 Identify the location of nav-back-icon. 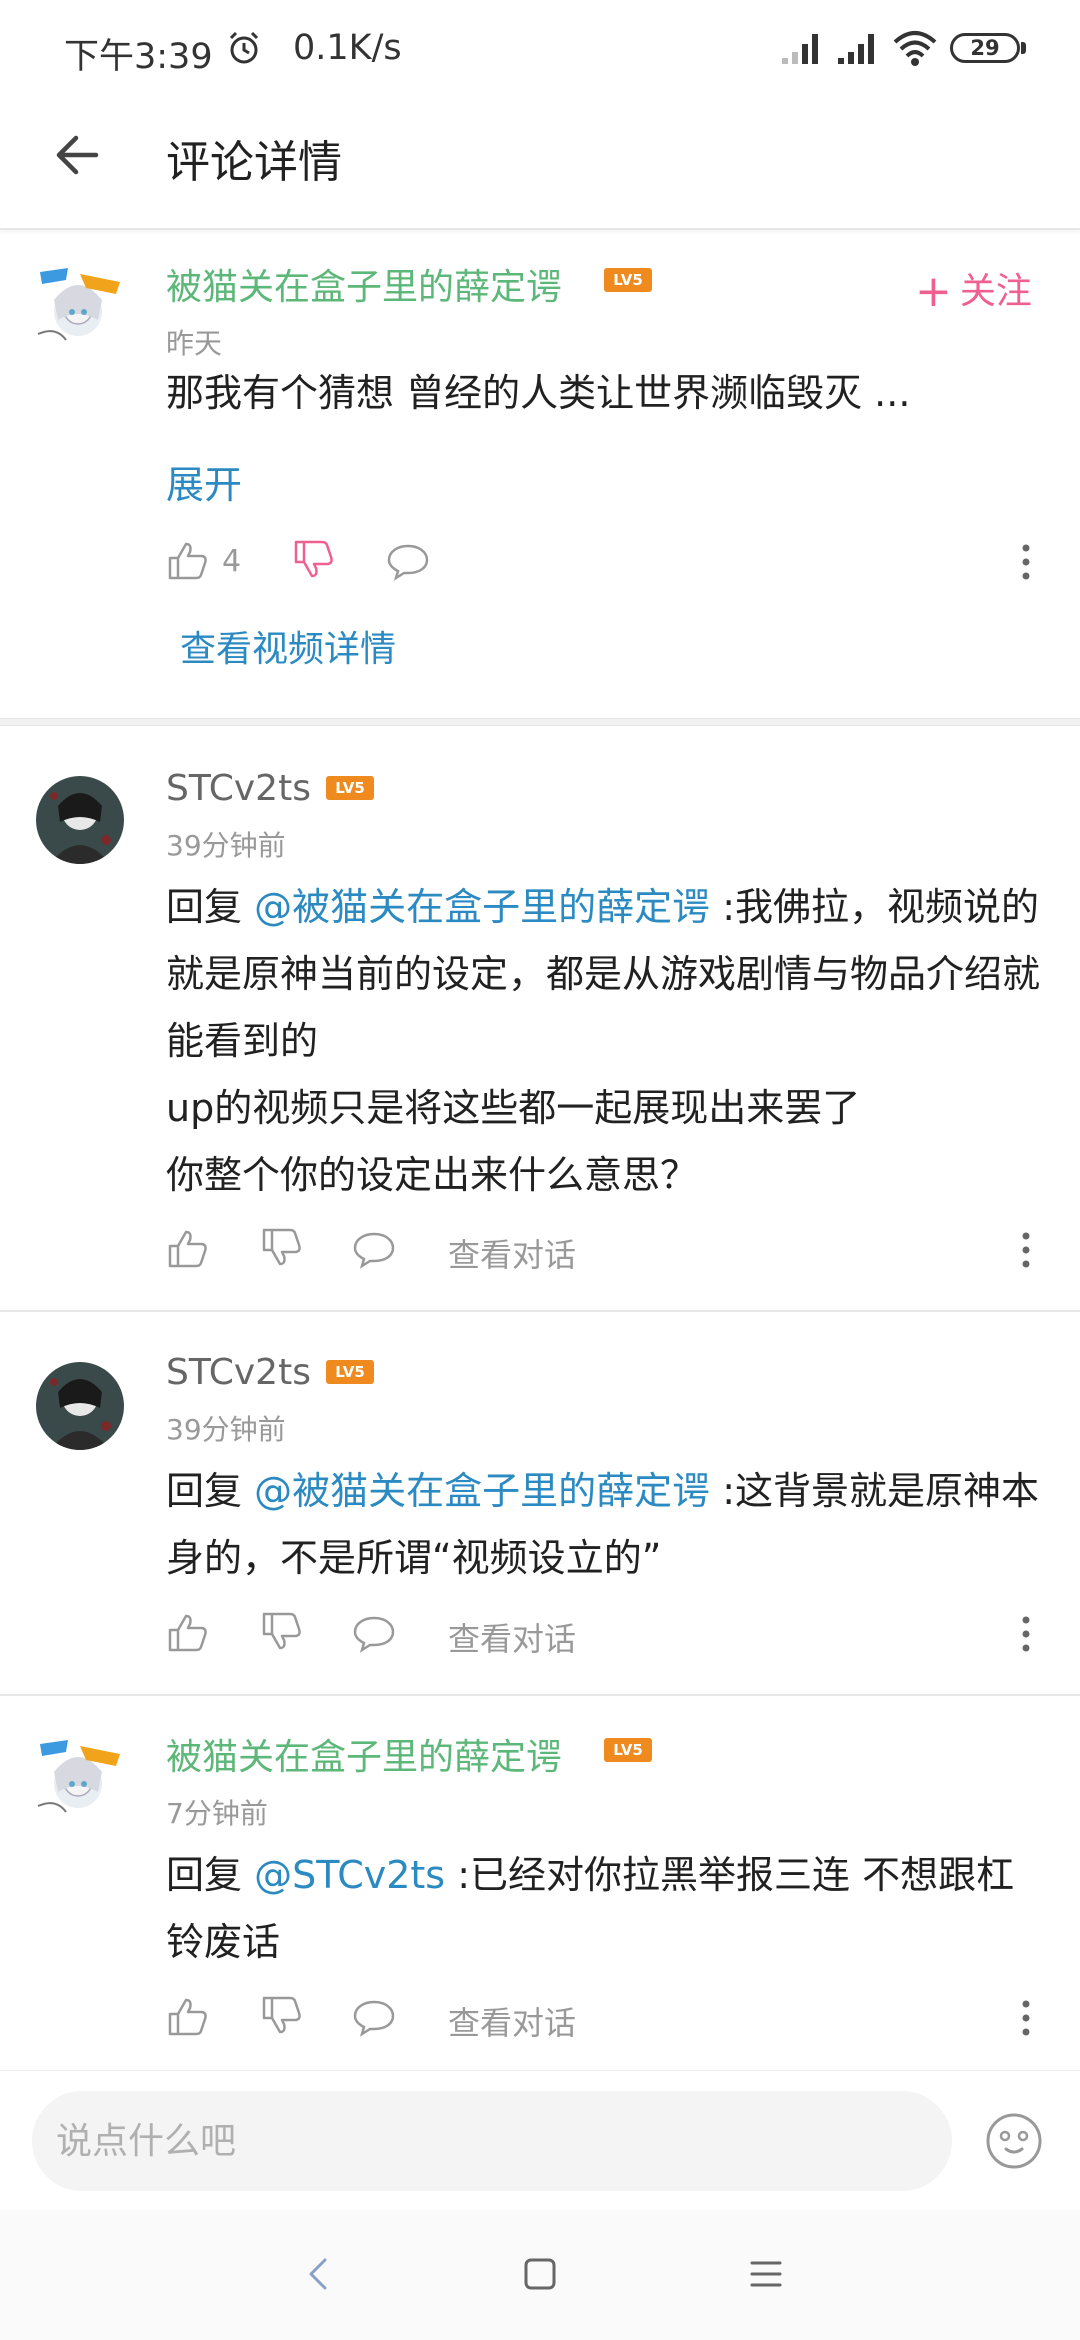
(320, 2274).